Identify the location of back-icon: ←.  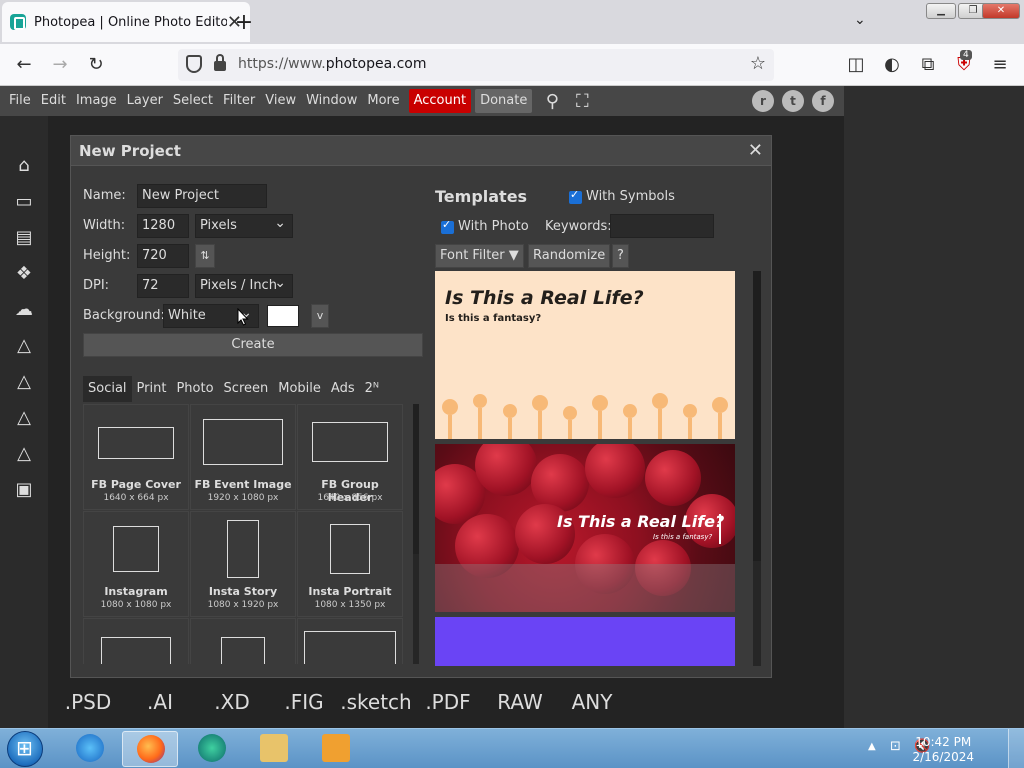
(24, 65).